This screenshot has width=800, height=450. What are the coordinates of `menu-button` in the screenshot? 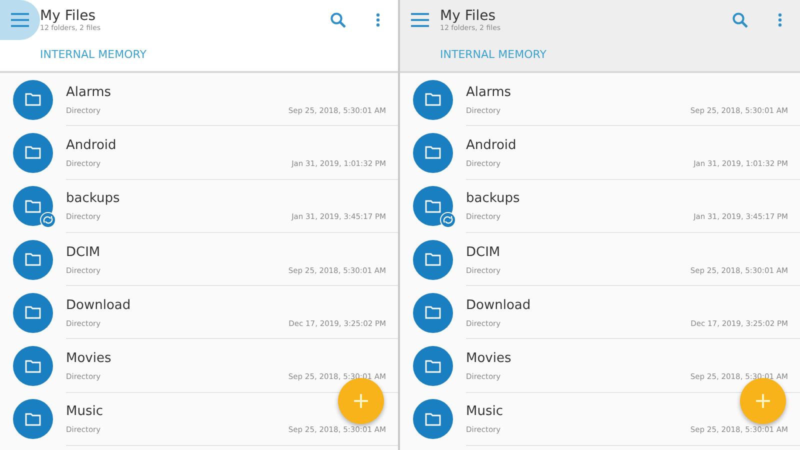 It's located at (20, 20).